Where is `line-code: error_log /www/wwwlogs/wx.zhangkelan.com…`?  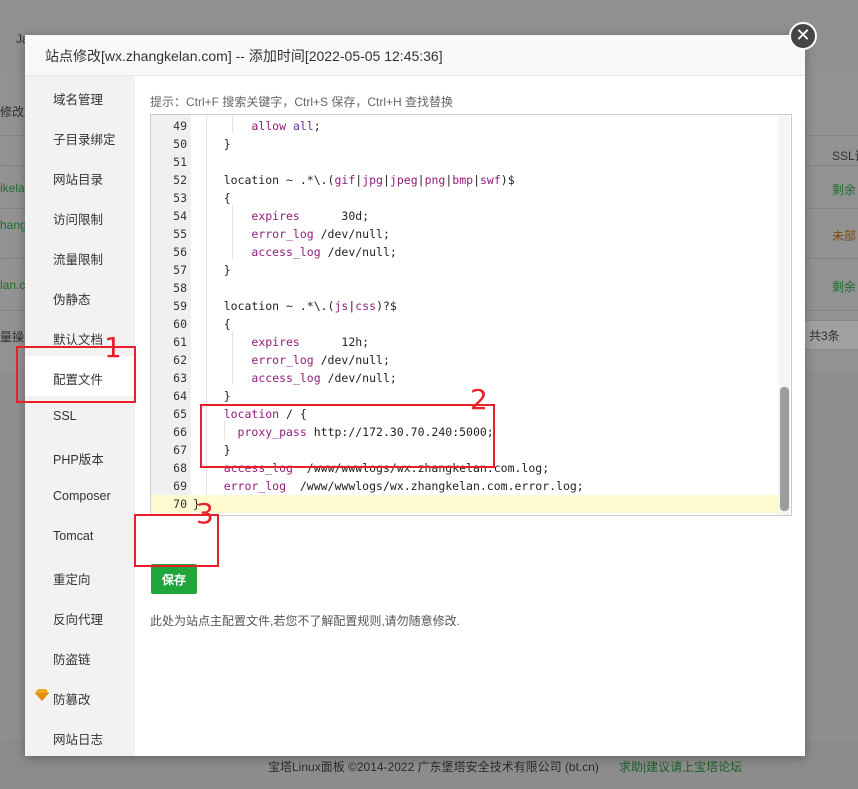
line-code: error_log /www/wwwlogs/wx.zhangkelan.com… is located at coordinates (403, 486).